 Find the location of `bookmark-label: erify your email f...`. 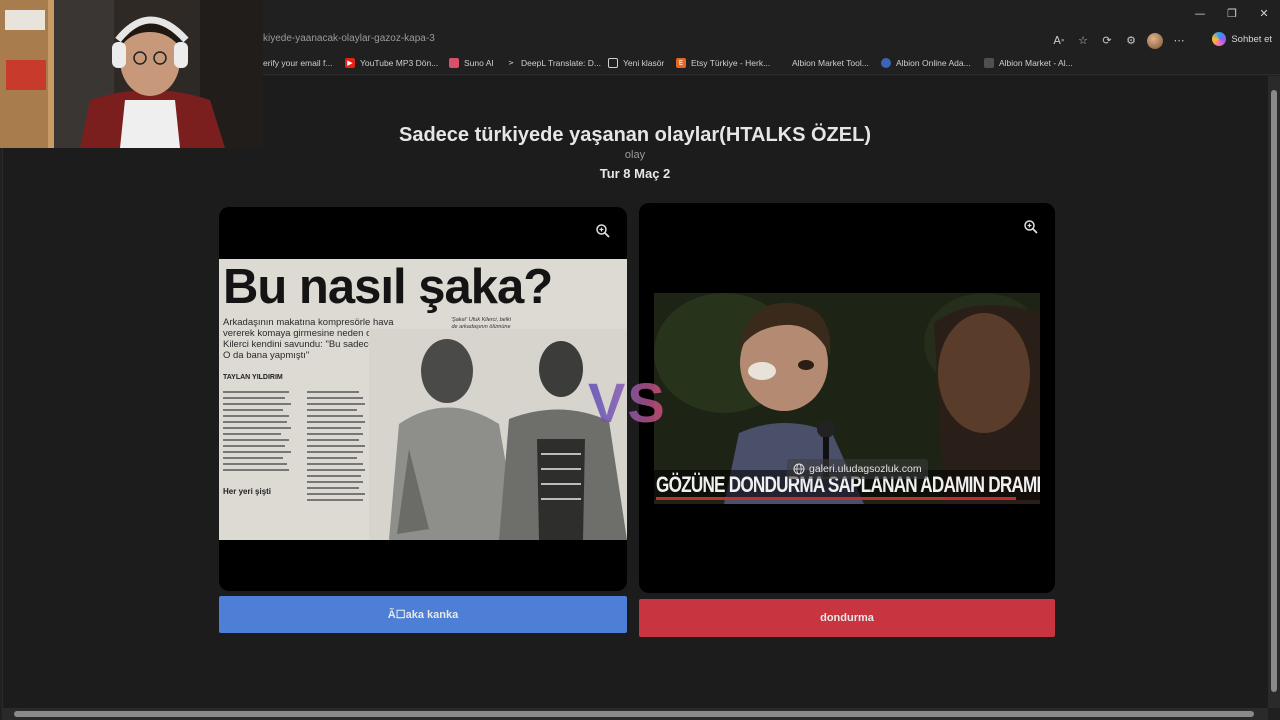

bookmark-label: erify your email f... is located at coordinates (298, 63).